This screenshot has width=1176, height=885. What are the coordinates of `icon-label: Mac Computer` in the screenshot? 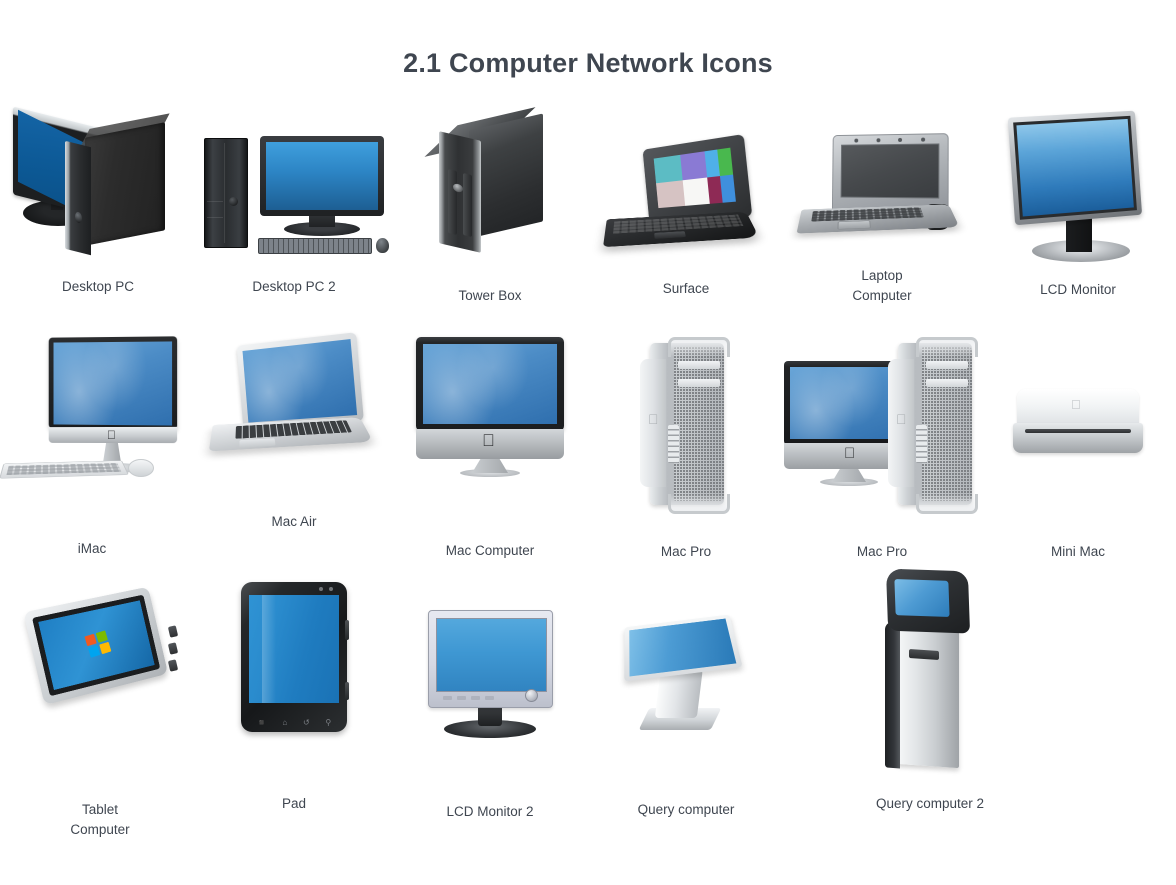 It's located at (490, 550).